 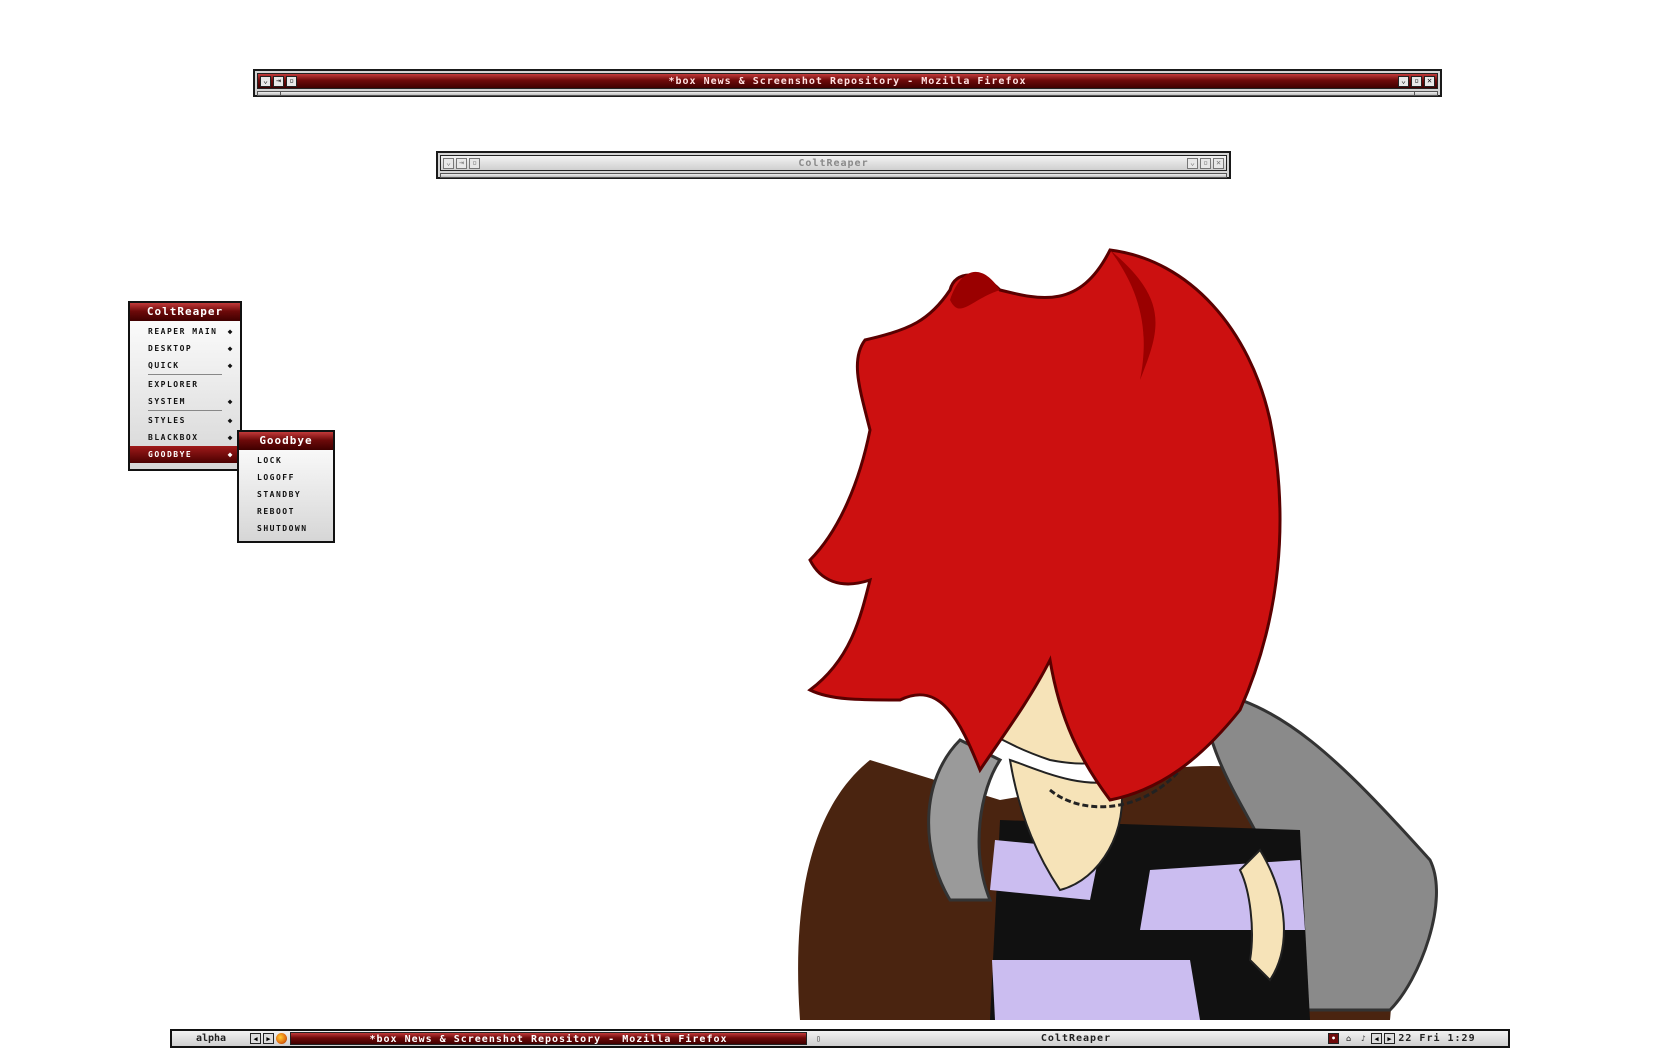 I want to click on menu-item-shutdown: SHUTDOWN, so click(x=286, y=528).